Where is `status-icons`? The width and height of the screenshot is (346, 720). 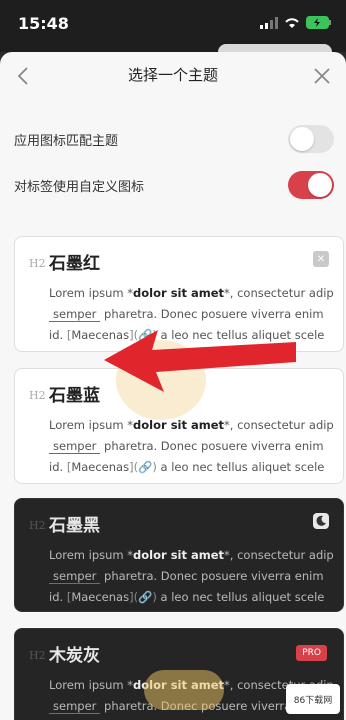
status-icons is located at coordinates (296, 22).